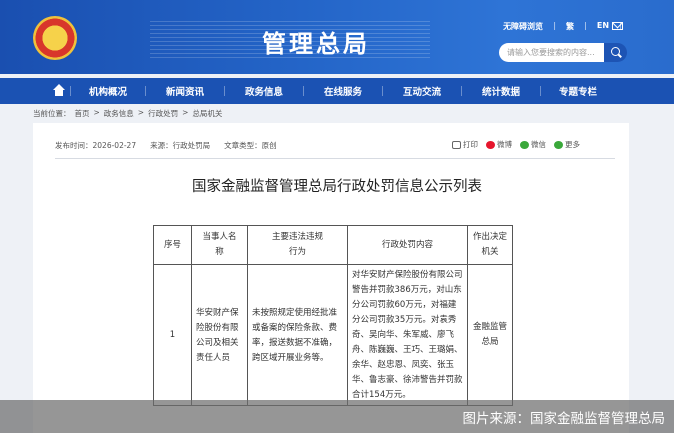 The image size is (674, 433). I want to click on plus-icon, so click(558, 145).